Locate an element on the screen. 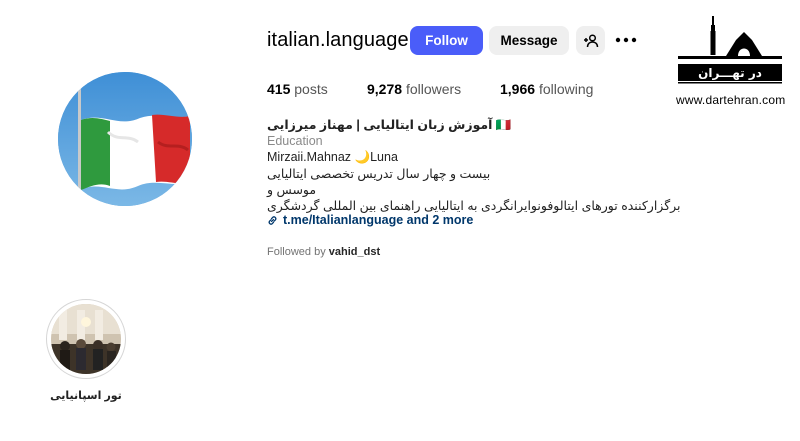 The height and width of the screenshot is (441, 800). dartehran-logo: در تهـــران is located at coordinates (730, 51).